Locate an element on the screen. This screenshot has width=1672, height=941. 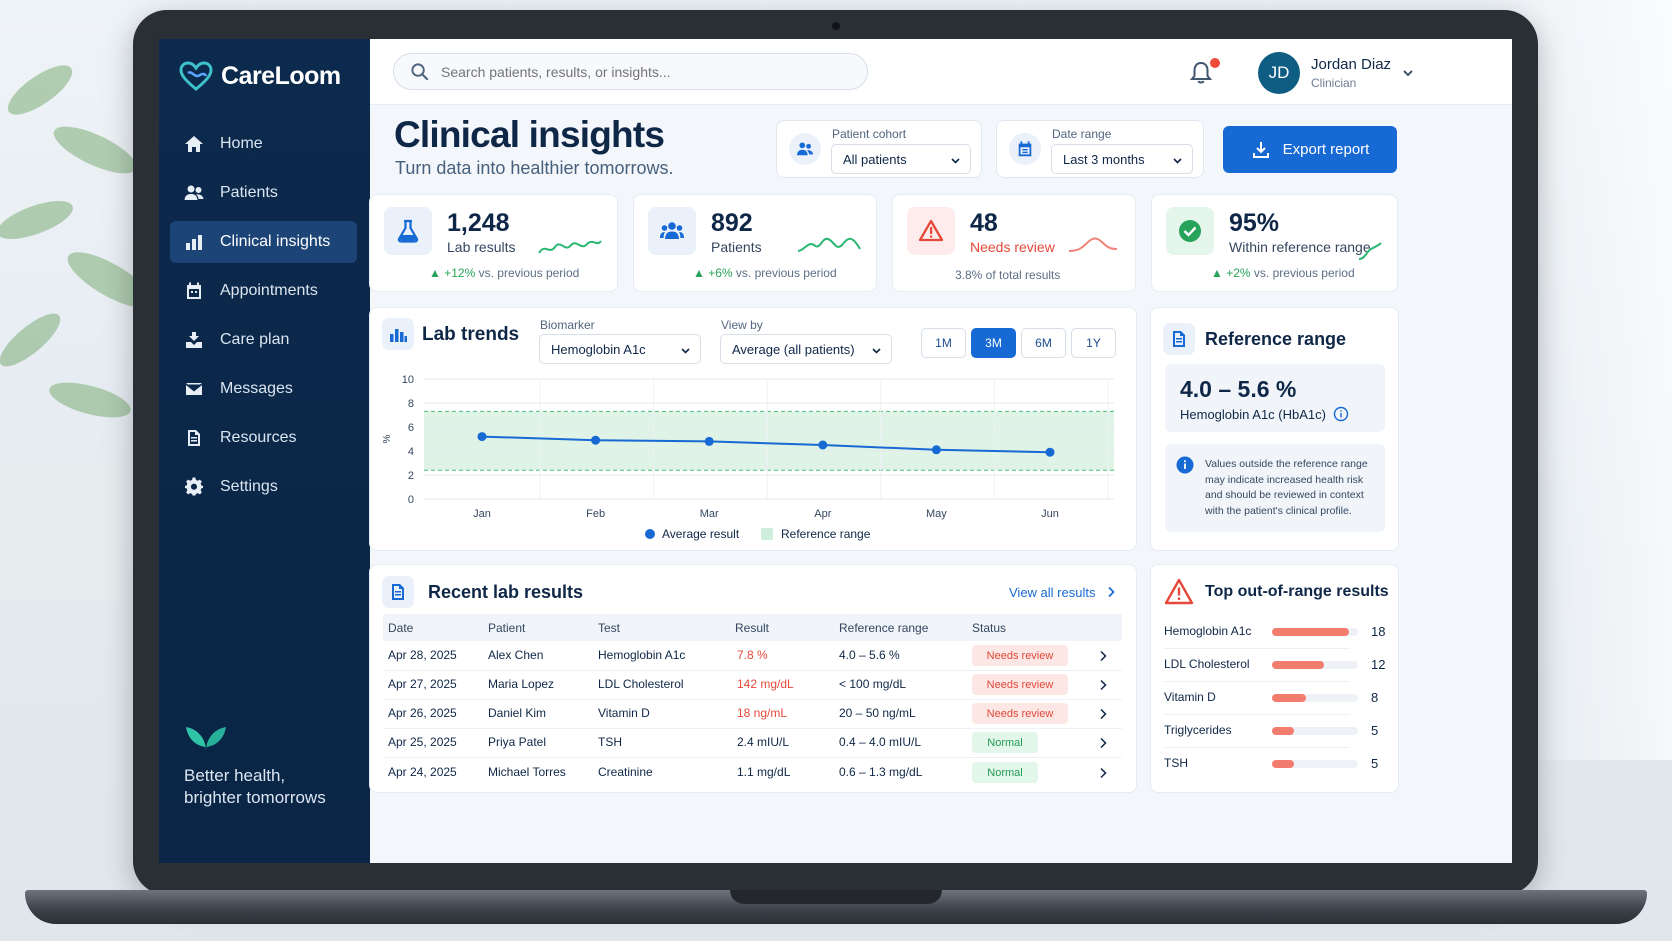
sidebar-item-label: Messages is located at coordinates (256, 388).